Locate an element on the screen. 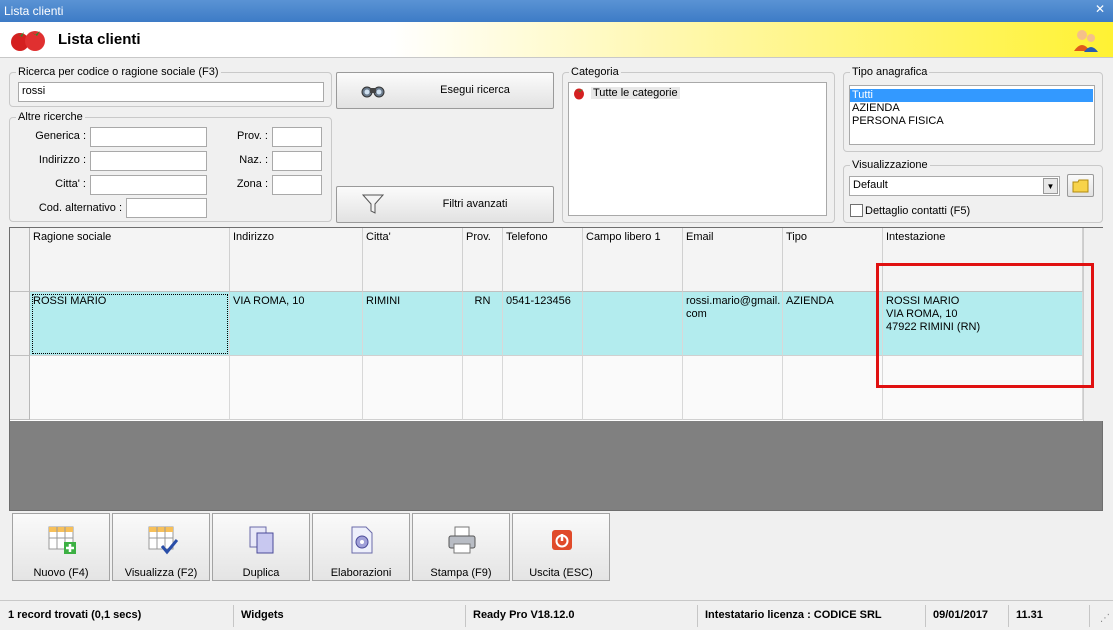 Image resolution: width=1113 pixels, height=630 pixels. open-folder-button is located at coordinates (1080, 185).